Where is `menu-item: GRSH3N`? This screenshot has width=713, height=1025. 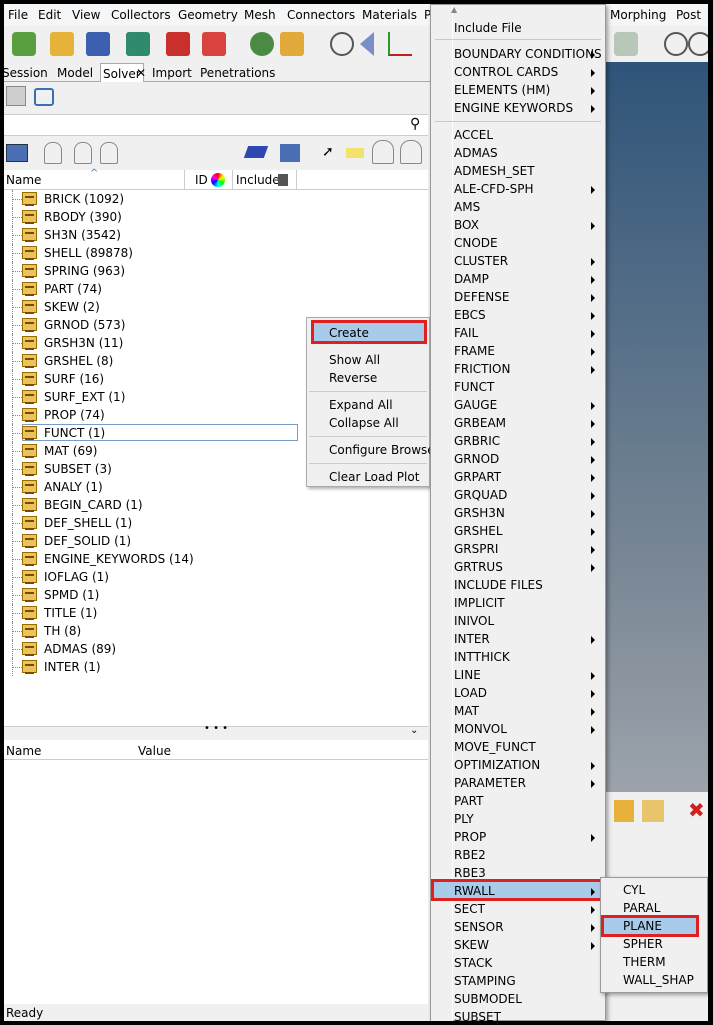 menu-item: GRSH3N is located at coordinates (479, 513).